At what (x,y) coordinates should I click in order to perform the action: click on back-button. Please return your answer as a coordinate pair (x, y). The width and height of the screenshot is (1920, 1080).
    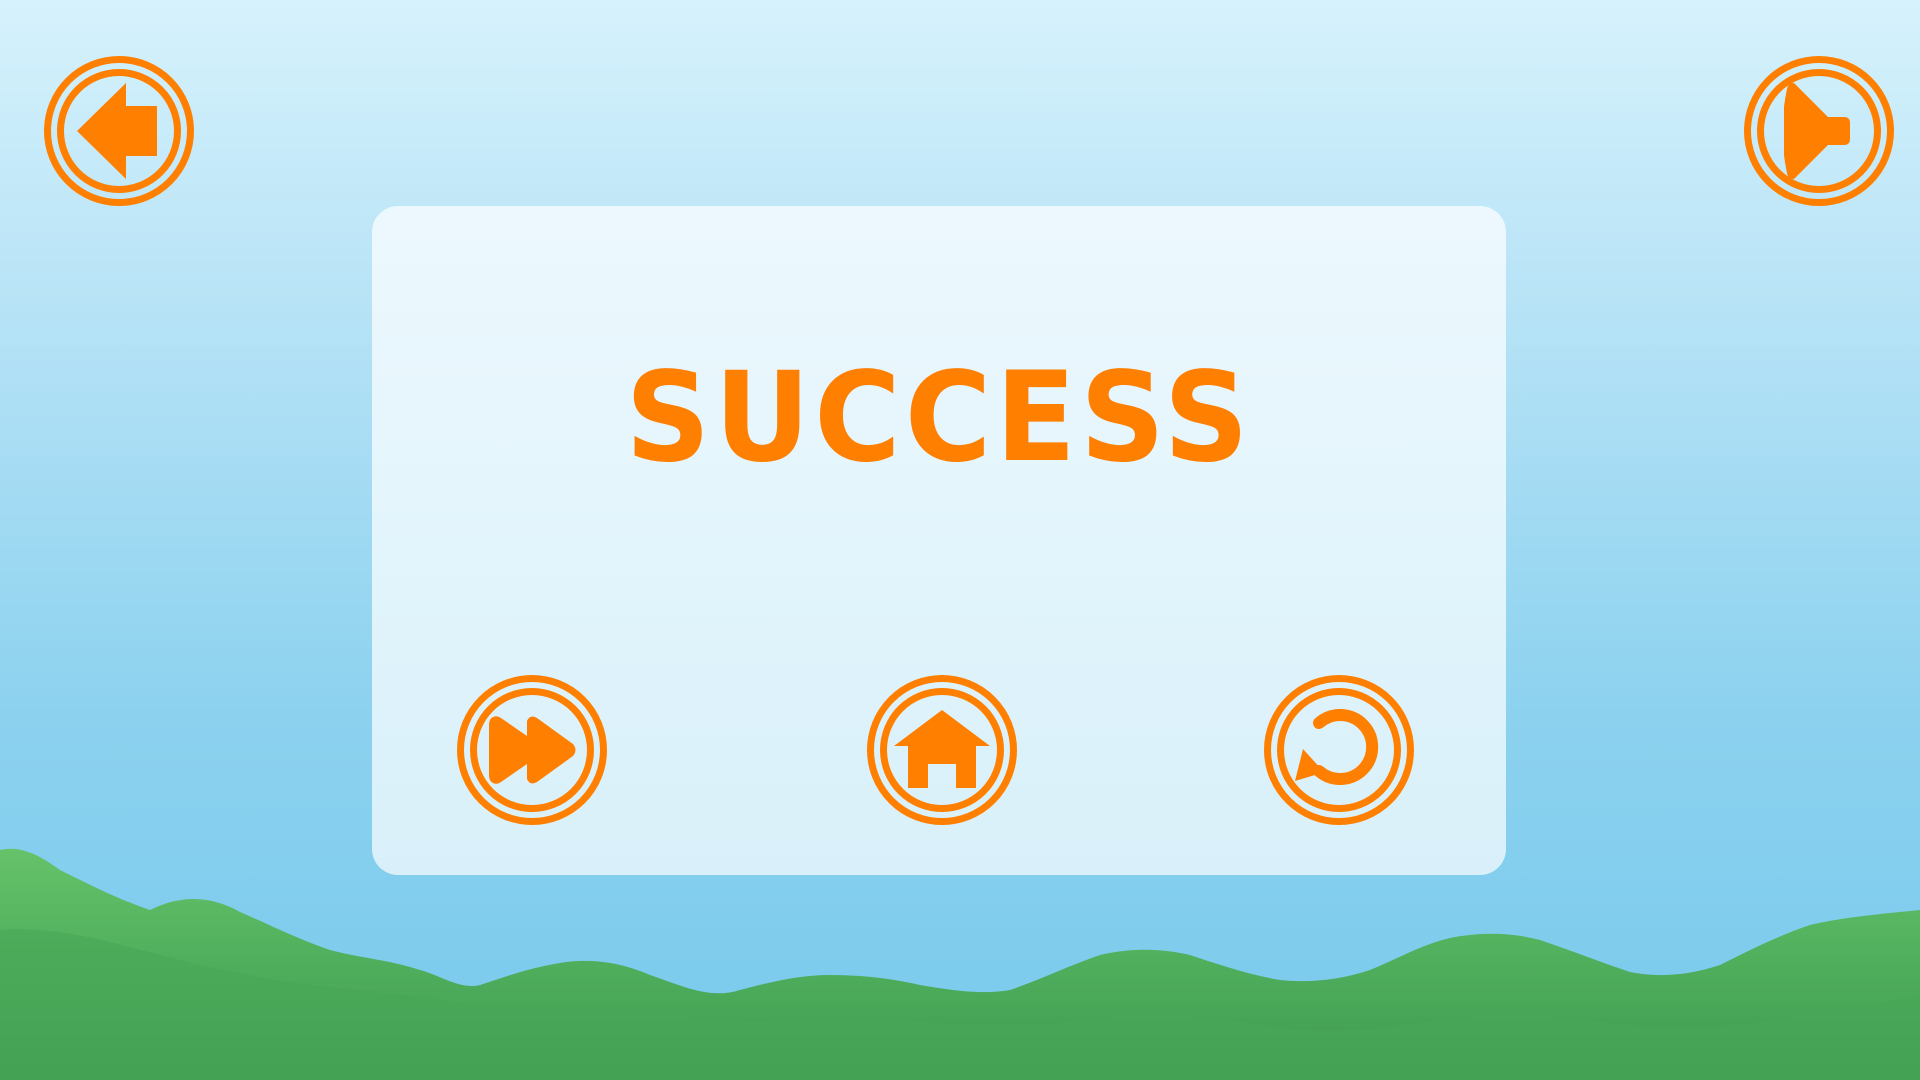
    Looking at the image, I should click on (119, 131).